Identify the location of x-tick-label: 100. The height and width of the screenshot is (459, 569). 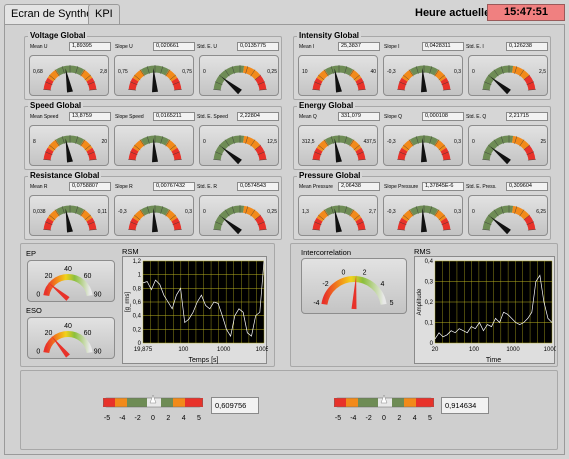
(474, 350).